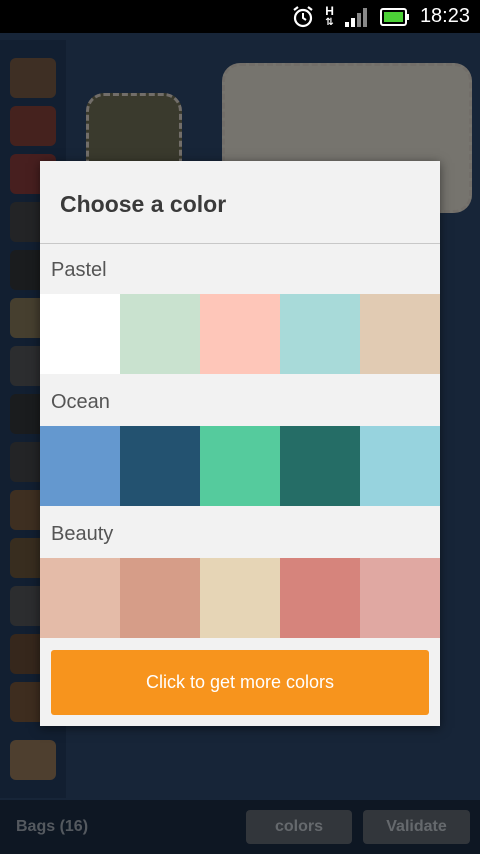 This screenshot has width=480, height=854. Describe the element at coordinates (240, 243) in the screenshot. I see `title-divider` at that location.